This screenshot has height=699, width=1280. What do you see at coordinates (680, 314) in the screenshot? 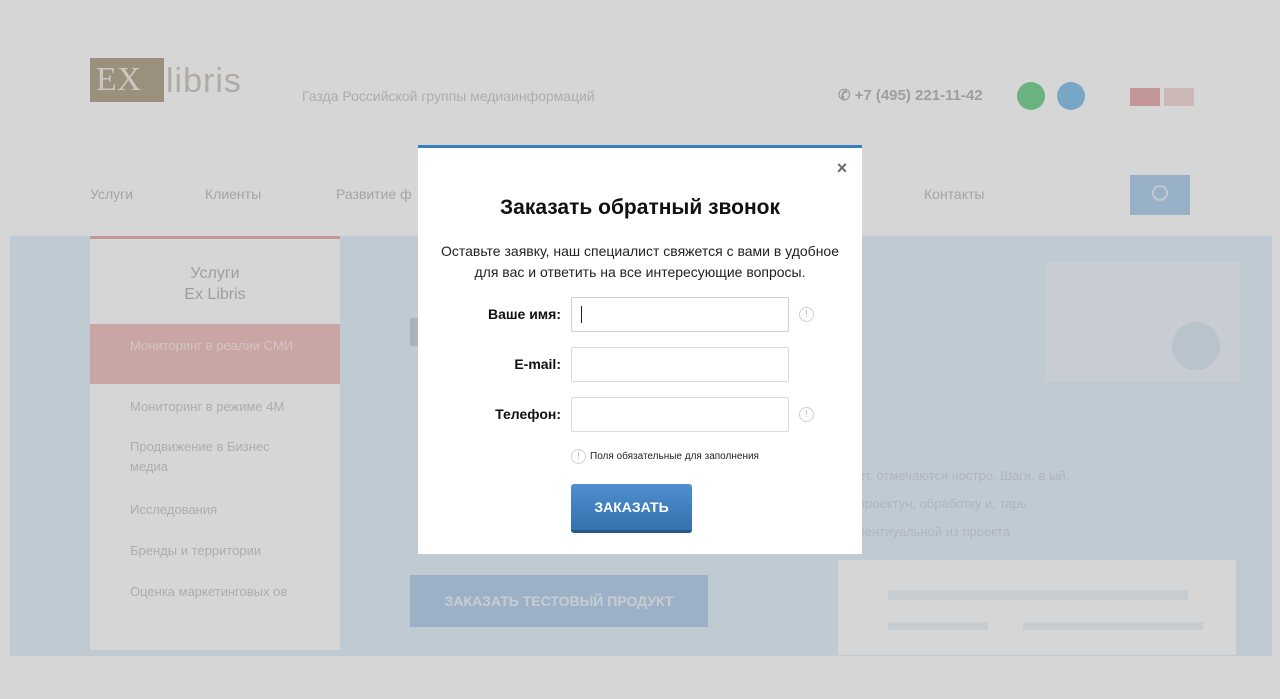
I see `name-field` at bounding box center [680, 314].